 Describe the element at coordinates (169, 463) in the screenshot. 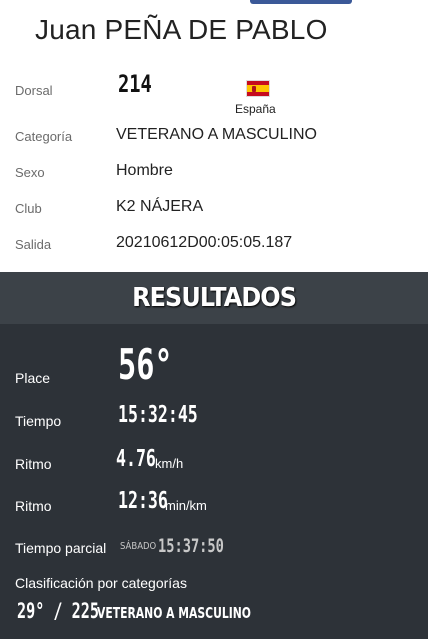

I see `ritmo-speed-unit: km/h` at that location.